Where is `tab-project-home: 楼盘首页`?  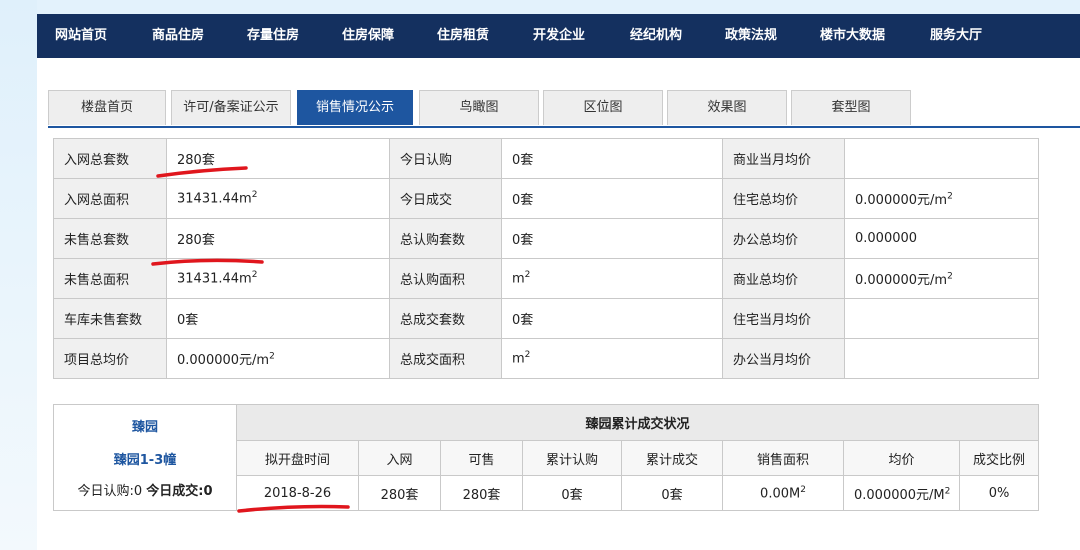
tab-project-home: 楼盘首页 is located at coordinates (107, 107).